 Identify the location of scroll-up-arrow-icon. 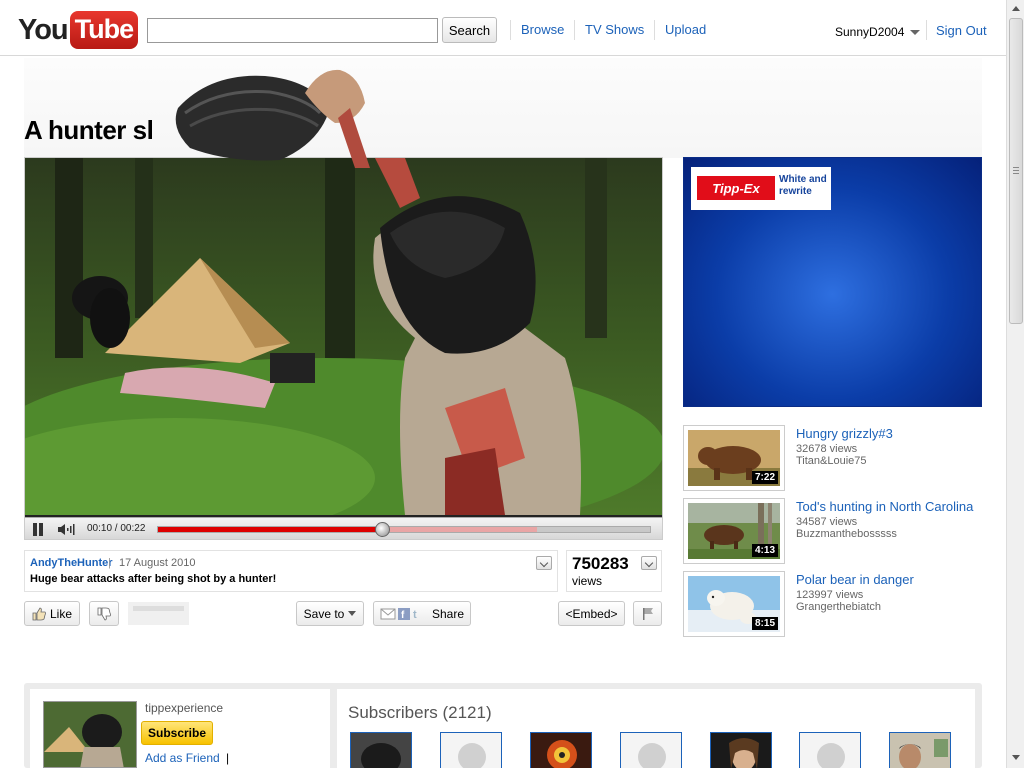
(1016, 9).